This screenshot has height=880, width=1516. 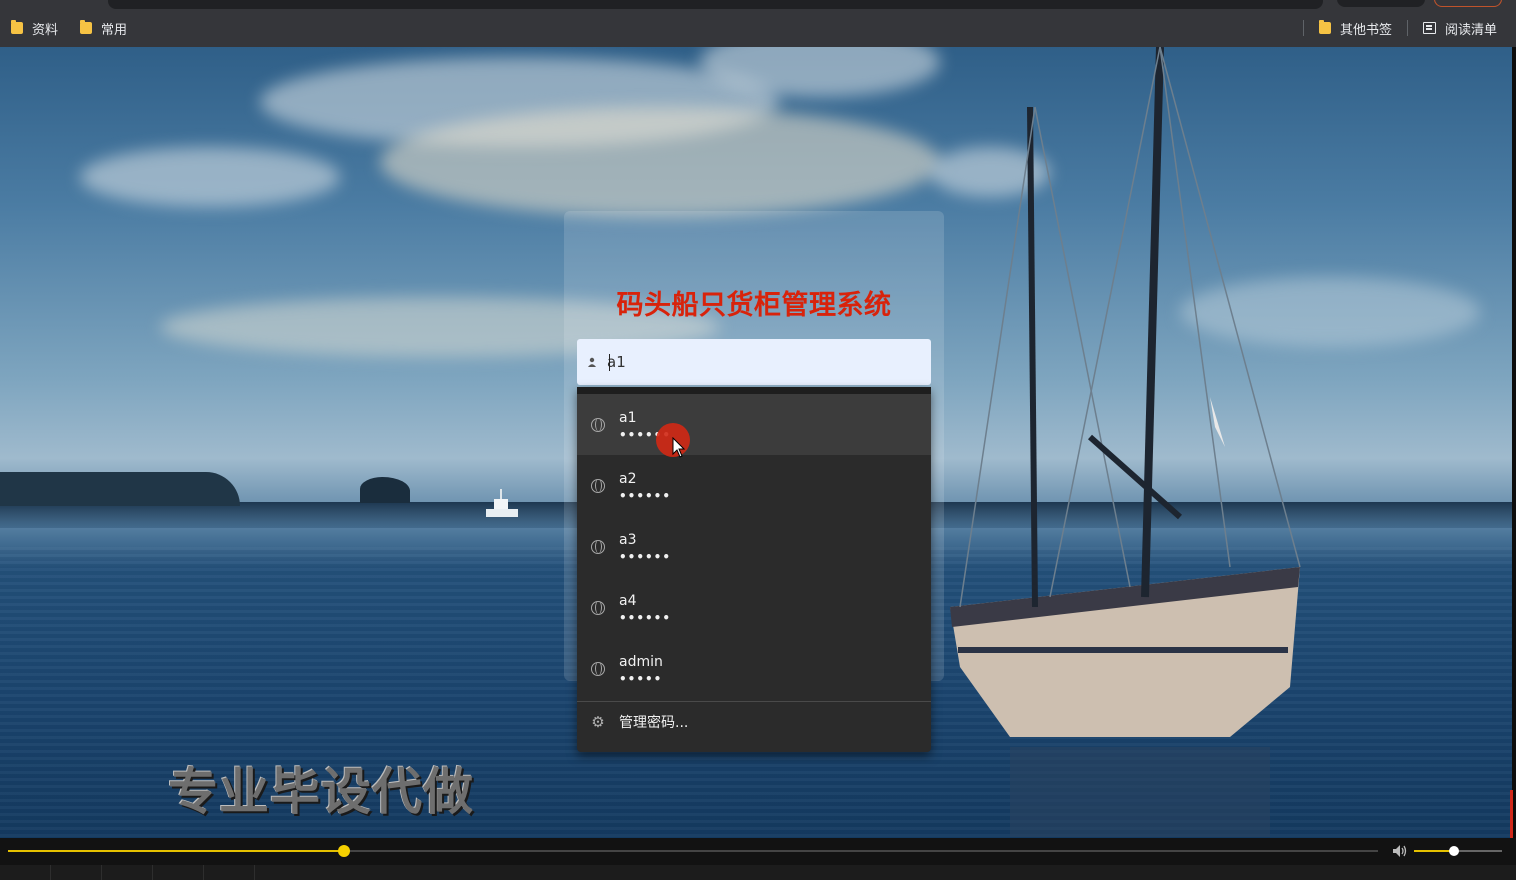 What do you see at coordinates (609, 362) in the screenshot?
I see `text-caret` at bounding box center [609, 362].